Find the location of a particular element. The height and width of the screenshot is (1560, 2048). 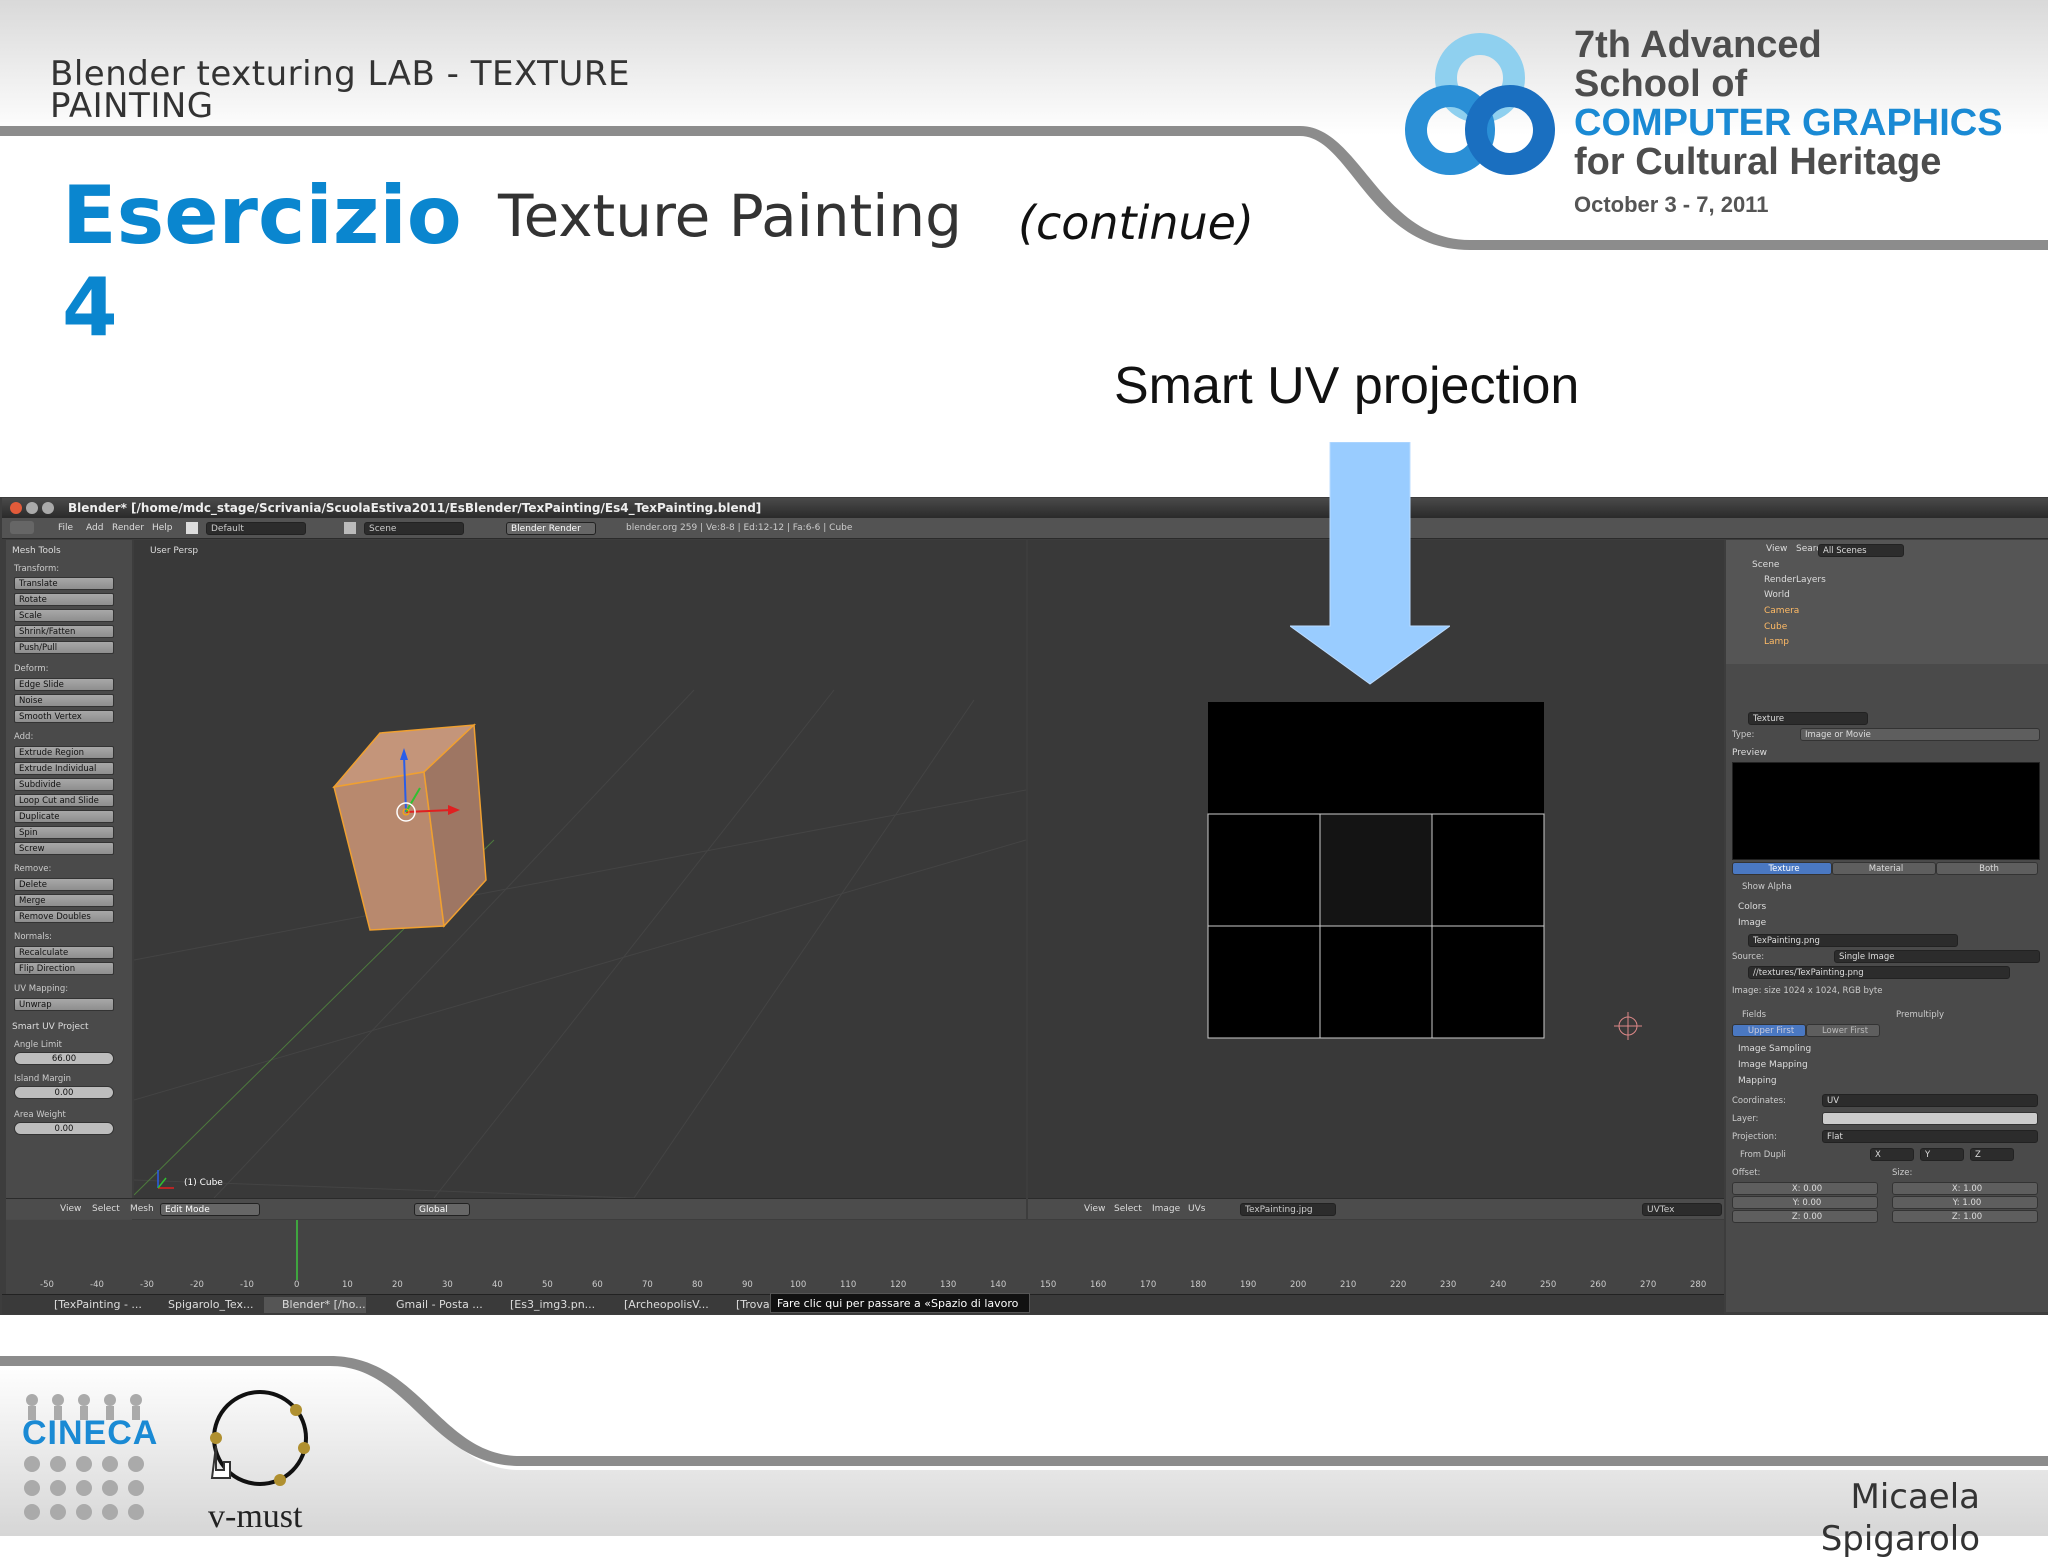

menu-file: File is located at coordinates (65, 528).